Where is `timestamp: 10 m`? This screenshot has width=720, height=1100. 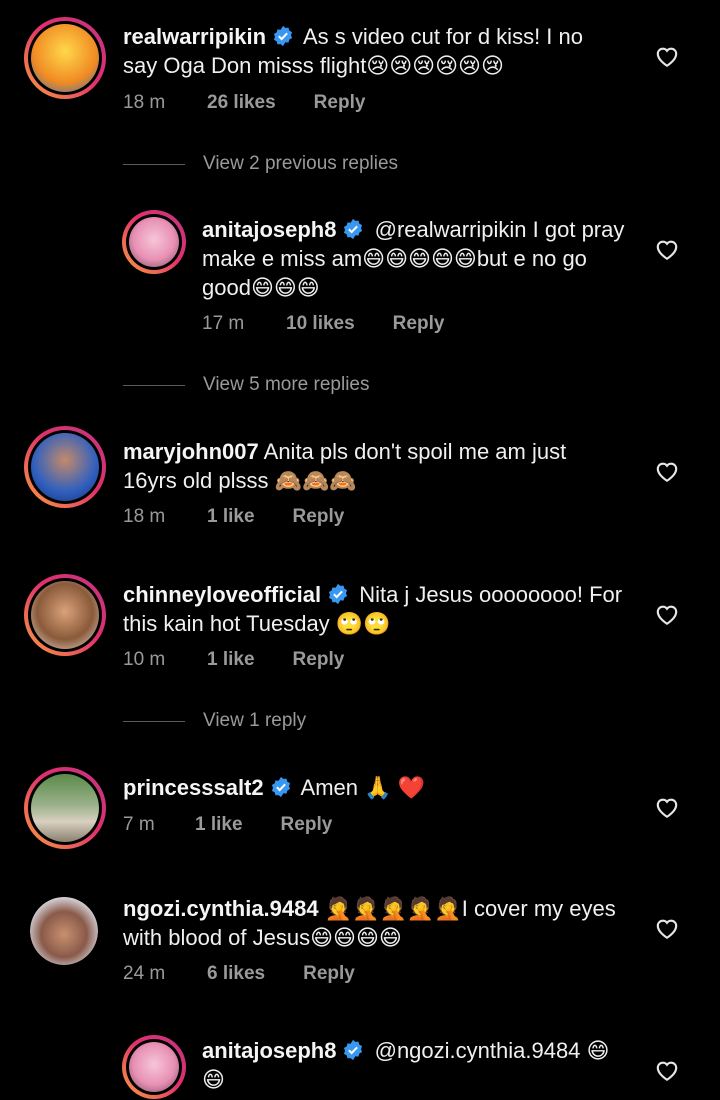 timestamp: 10 m is located at coordinates (144, 659).